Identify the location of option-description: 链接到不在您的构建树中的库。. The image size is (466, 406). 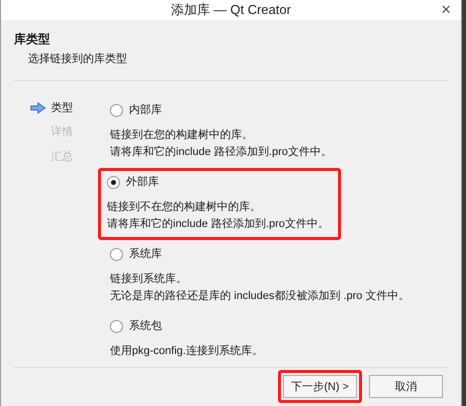
(184, 207).